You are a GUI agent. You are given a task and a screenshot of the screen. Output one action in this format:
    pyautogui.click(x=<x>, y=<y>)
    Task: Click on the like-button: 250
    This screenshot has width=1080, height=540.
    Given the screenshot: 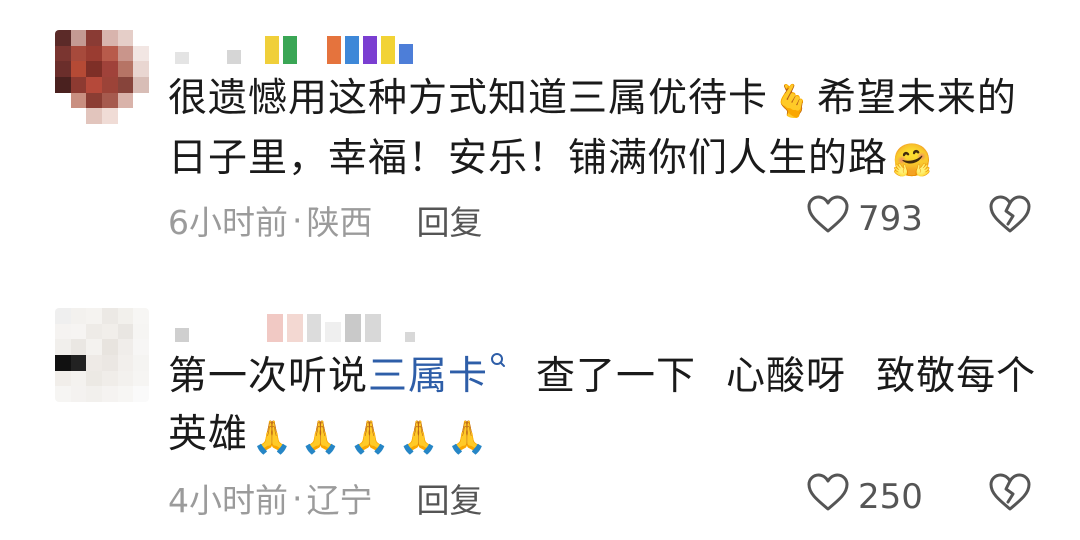 What is the action you would take?
    pyautogui.click(x=864, y=496)
    